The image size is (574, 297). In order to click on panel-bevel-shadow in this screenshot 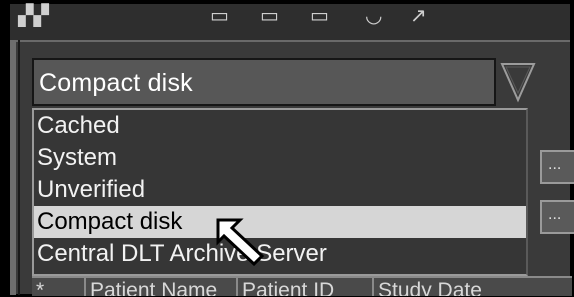, I will do `click(19, 167)`.